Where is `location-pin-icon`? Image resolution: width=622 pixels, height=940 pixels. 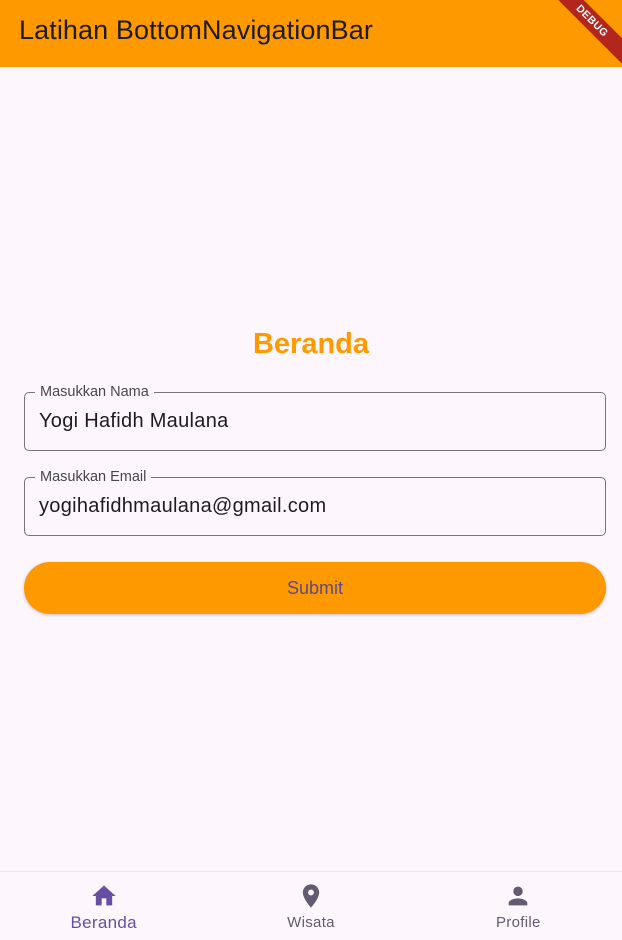
location-pin-icon is located at coordinates (311, 896).